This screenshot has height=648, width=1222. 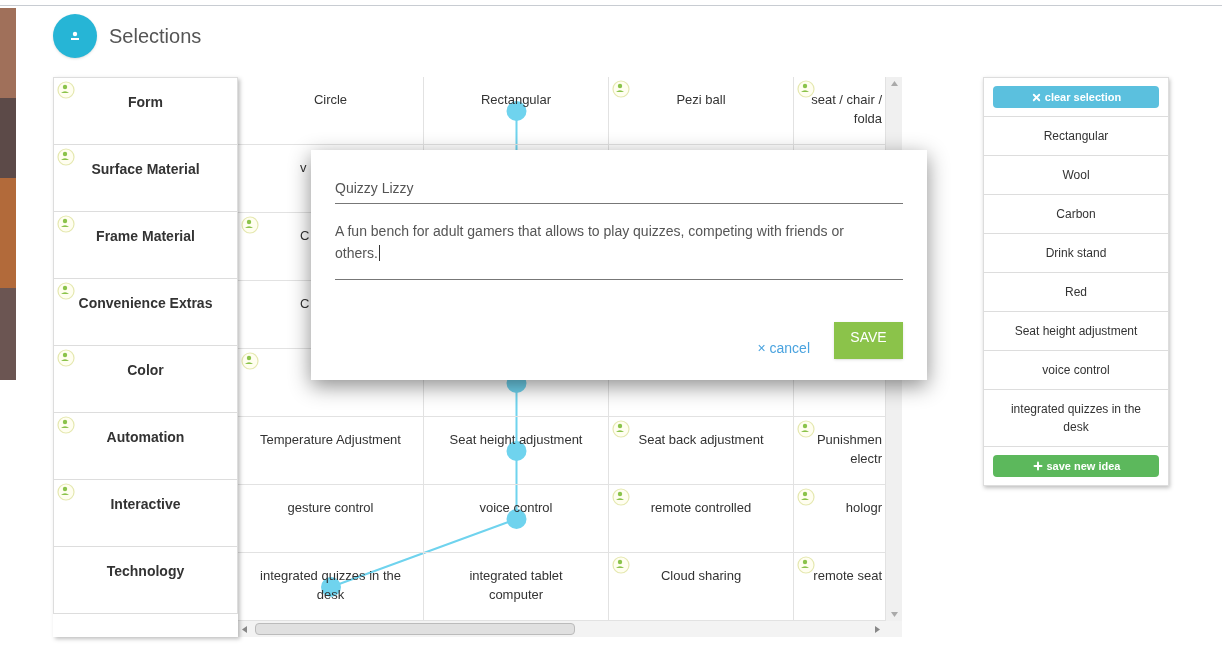 What do you see at coordinates (701, 519) in the screenshot?
I see `table-cell: remote controlled` at bounding box center [701, 519].